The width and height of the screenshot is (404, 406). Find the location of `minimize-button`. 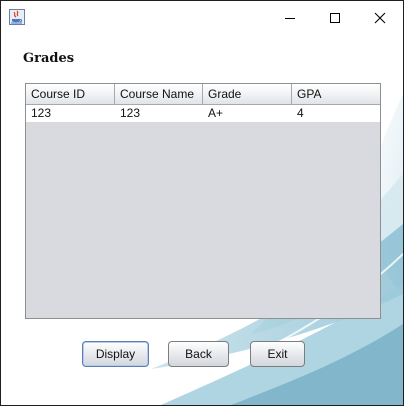

minimize-button is located at coordinates (290, 17).